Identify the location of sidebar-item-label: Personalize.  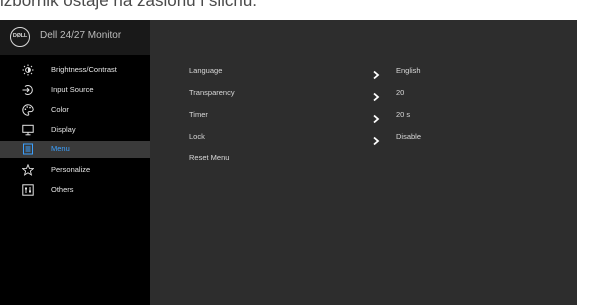
(71, 169).